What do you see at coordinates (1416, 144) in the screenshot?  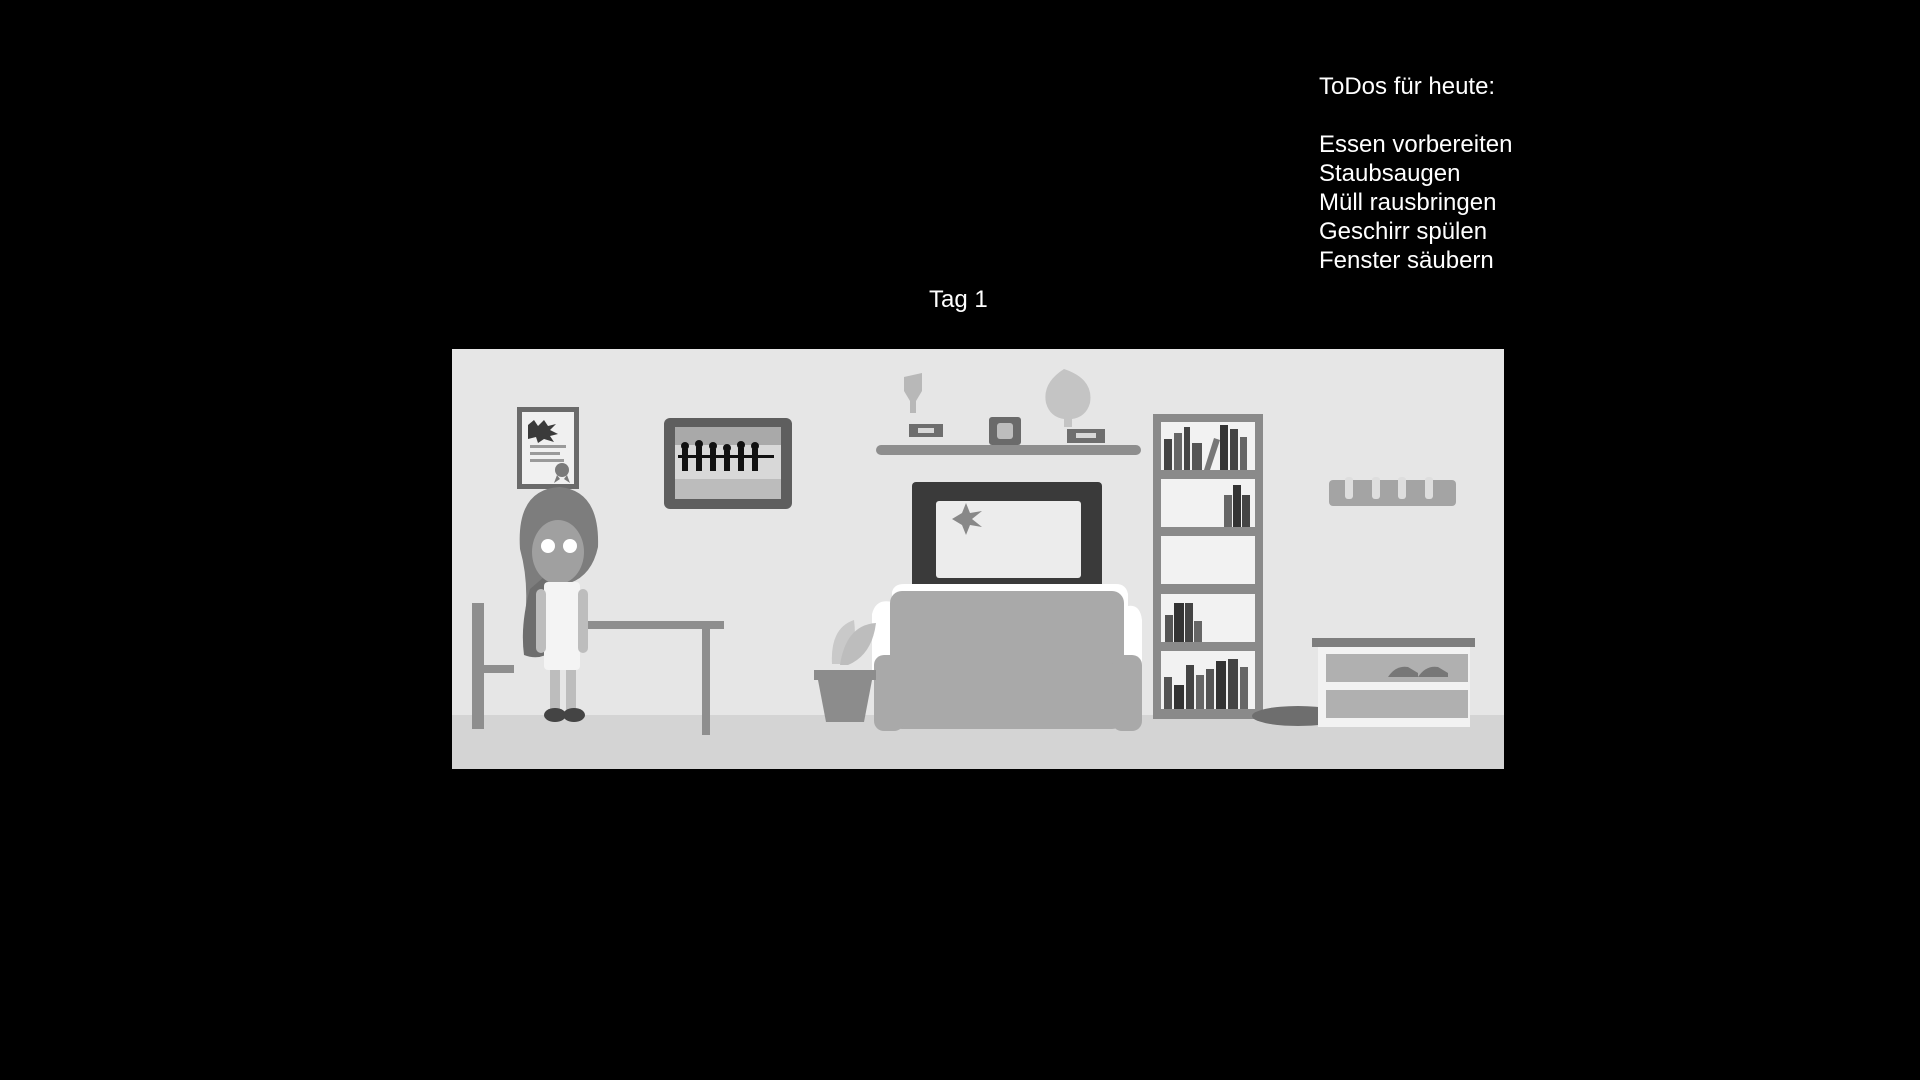 I see `todo-item-essen-vorbereiten: Essen vorbereiten` at bounding box center [1416, 144].